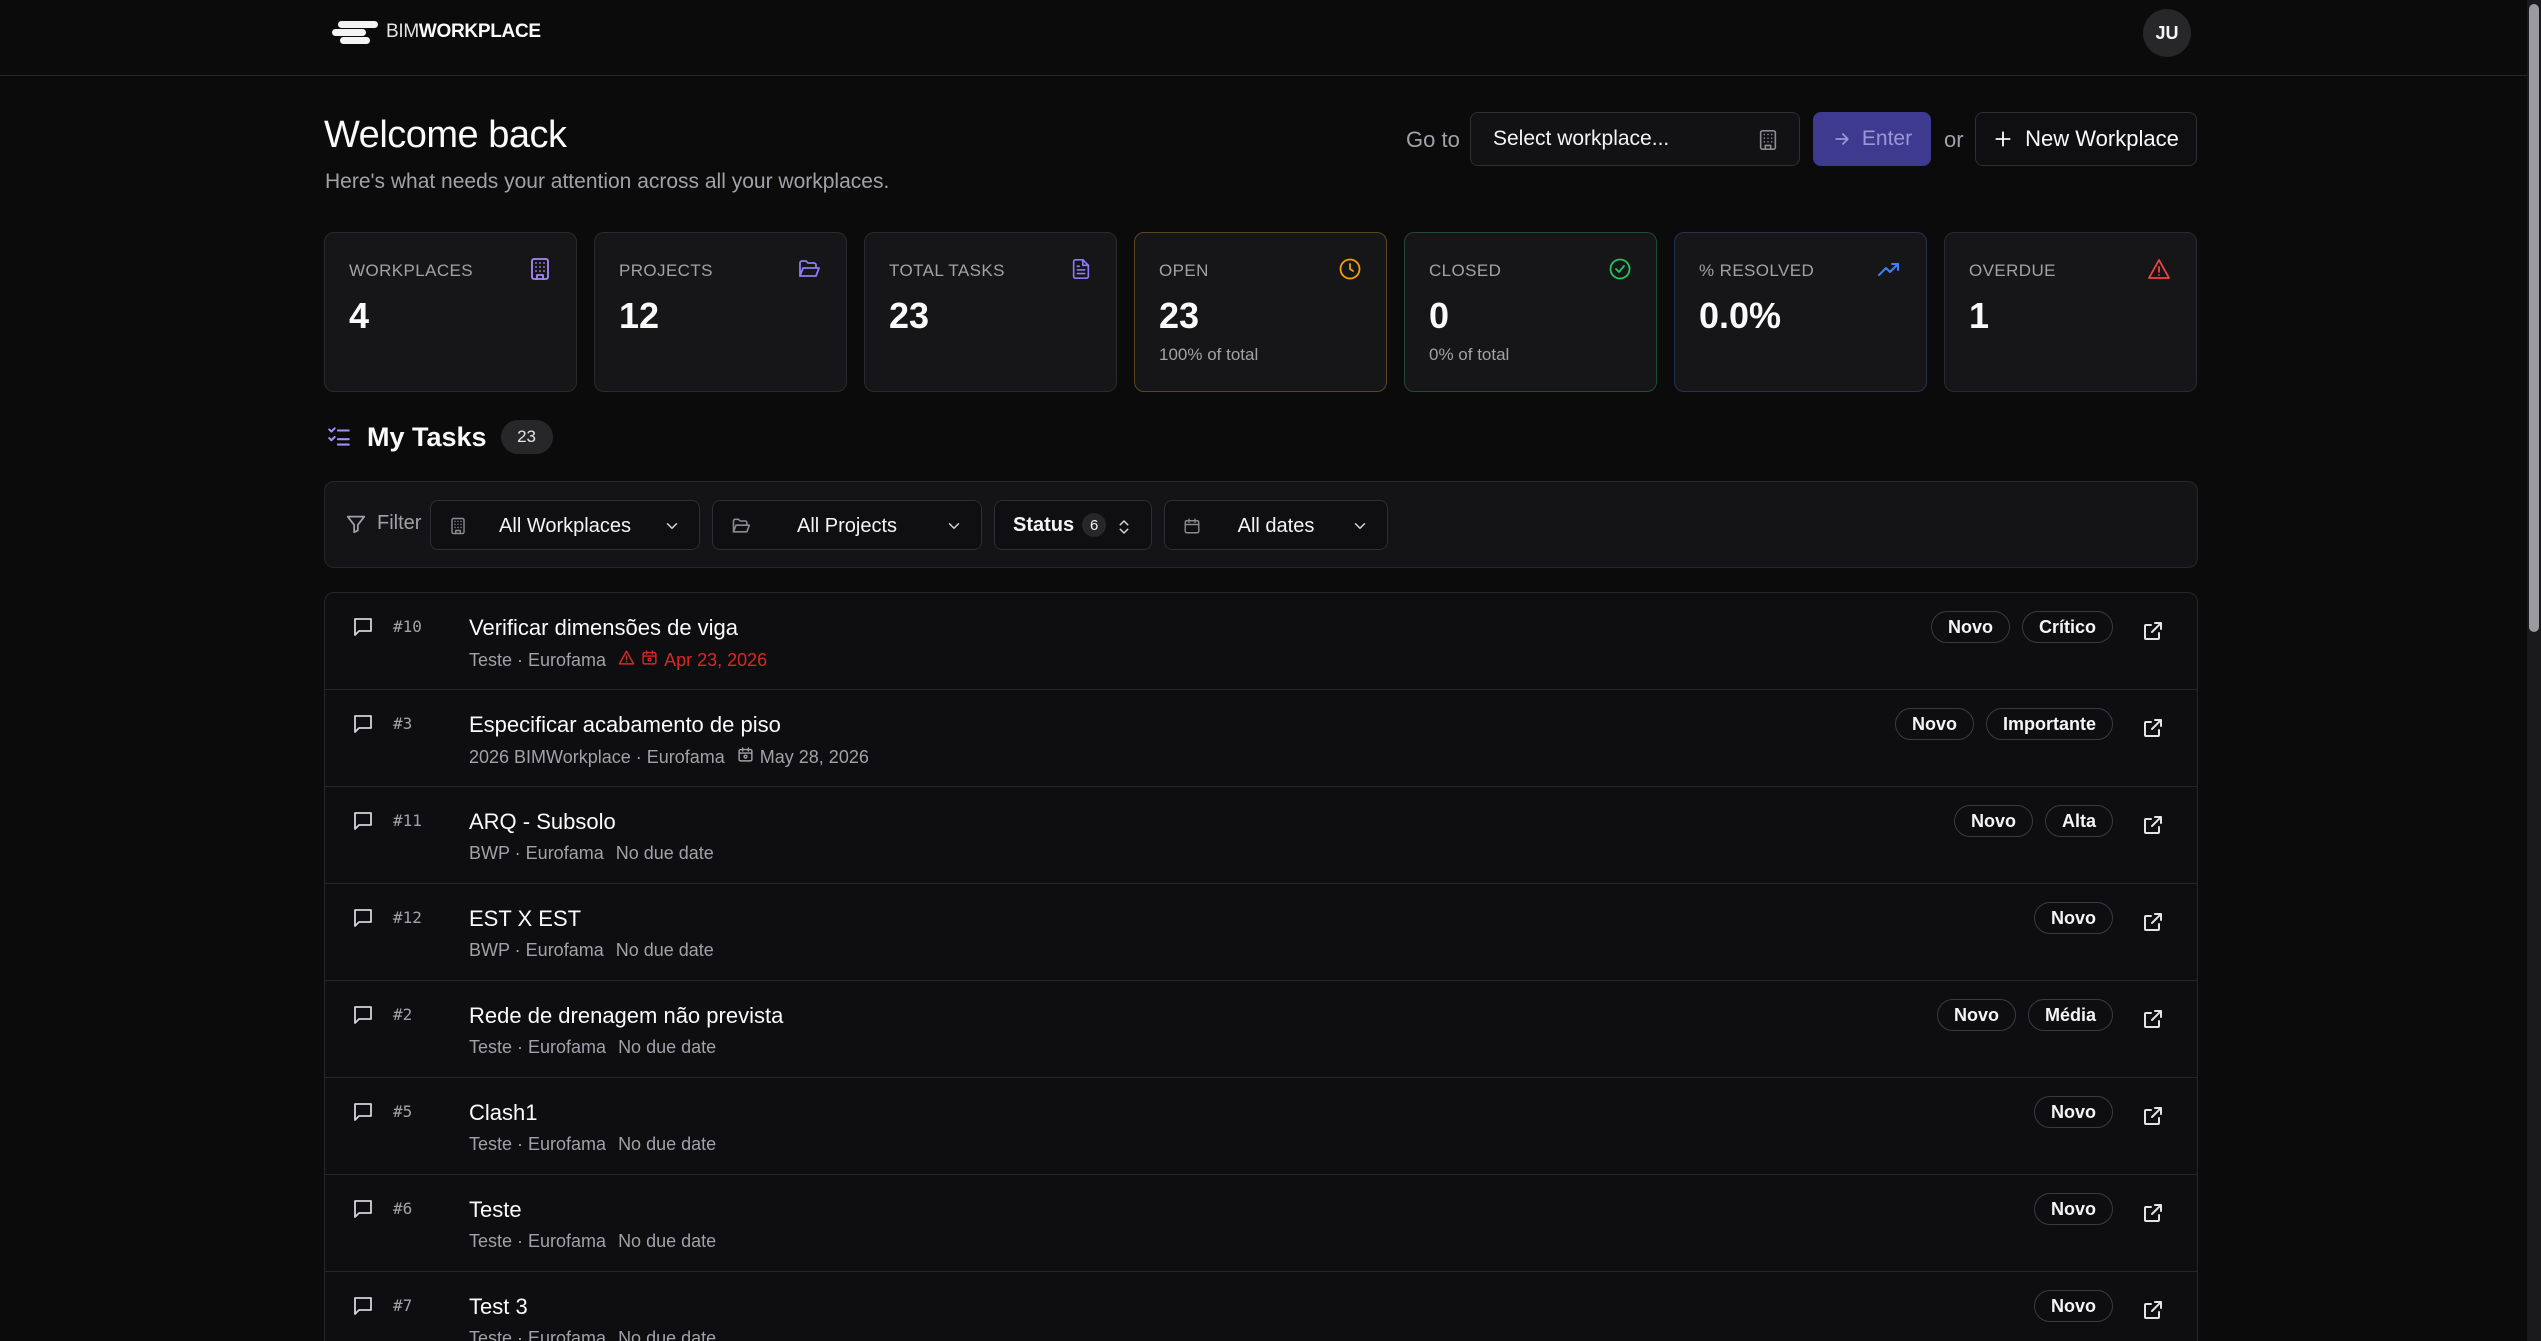 The image size is (2541, 1341). I want to click on status-filter-count: 6, so click(1094, 525).